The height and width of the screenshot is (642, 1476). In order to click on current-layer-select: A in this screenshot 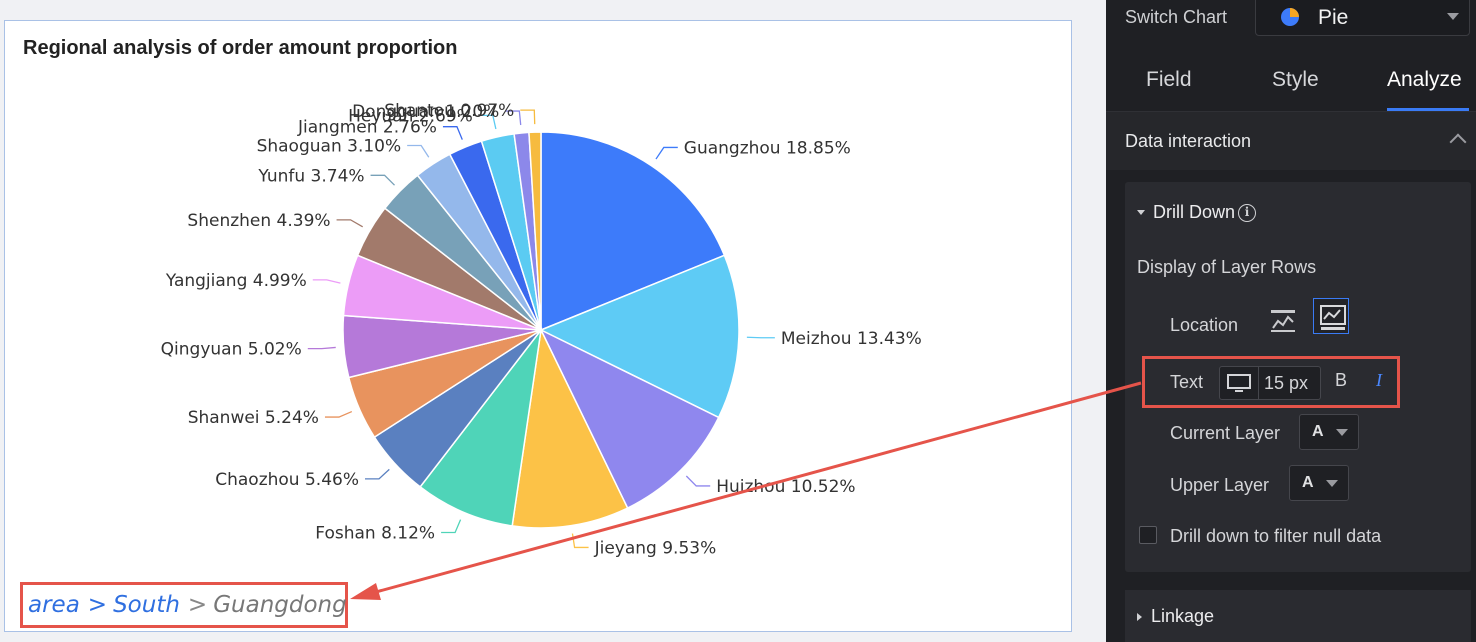, I will do `click(1329, 432)`.